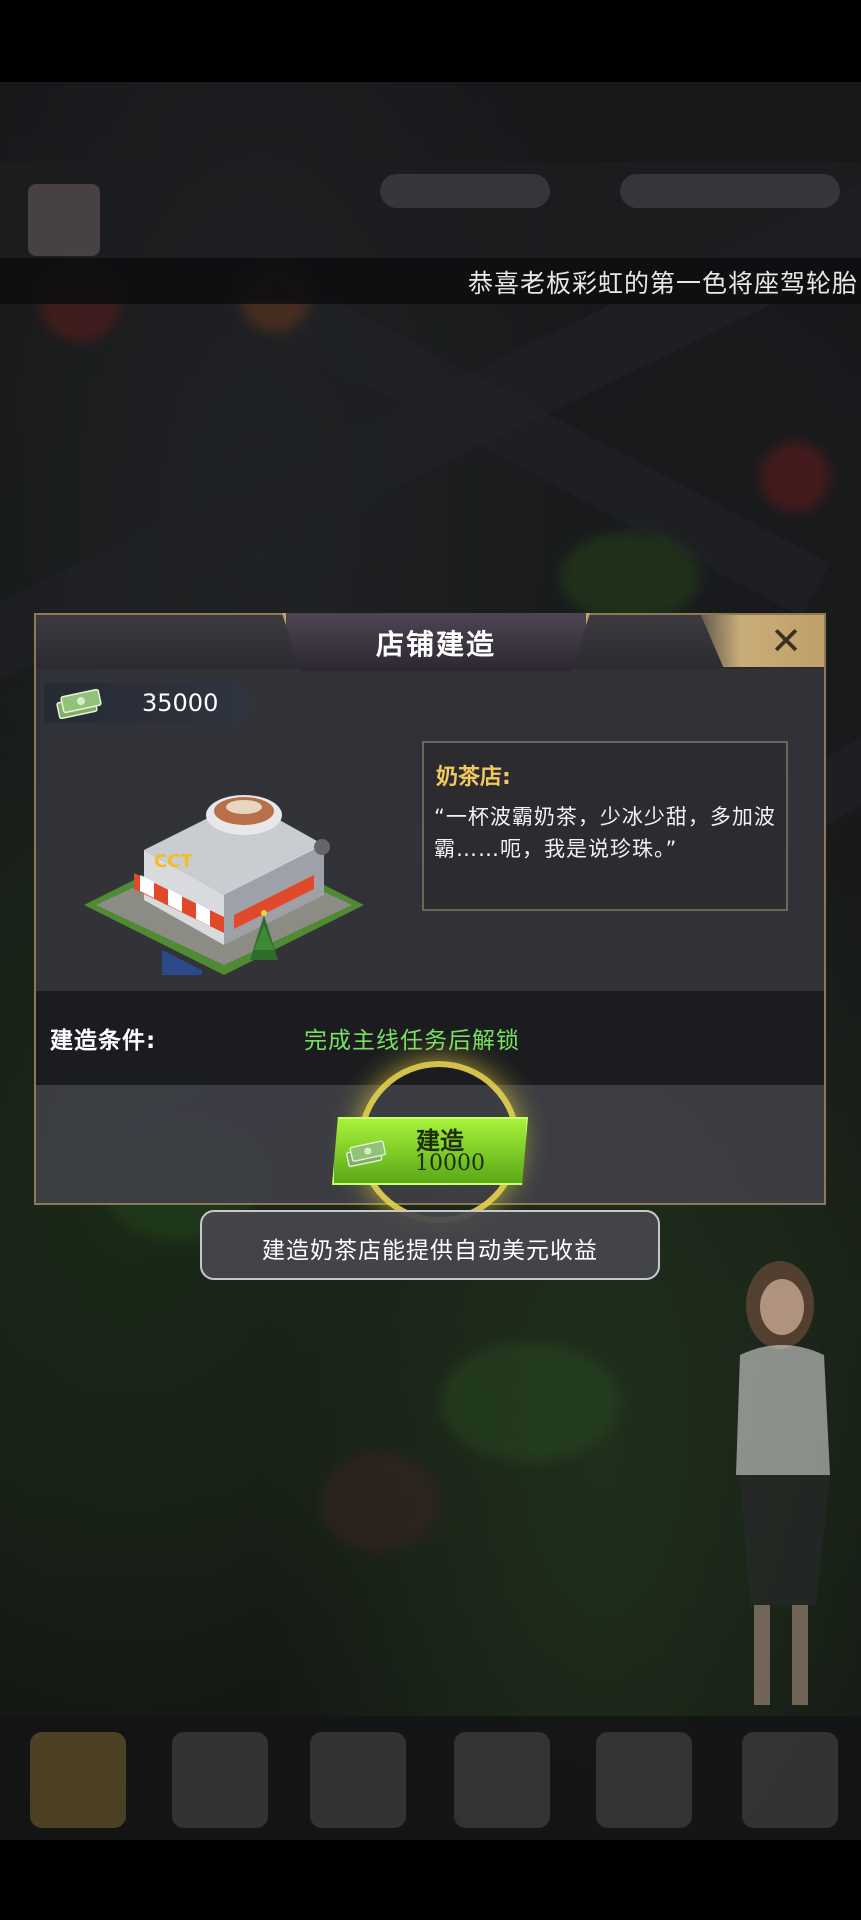 This screenshot has height=1920, width=861. I want to click on tip-text: 建造奶茶店能提供自动美元收益, so click(430, 1251).